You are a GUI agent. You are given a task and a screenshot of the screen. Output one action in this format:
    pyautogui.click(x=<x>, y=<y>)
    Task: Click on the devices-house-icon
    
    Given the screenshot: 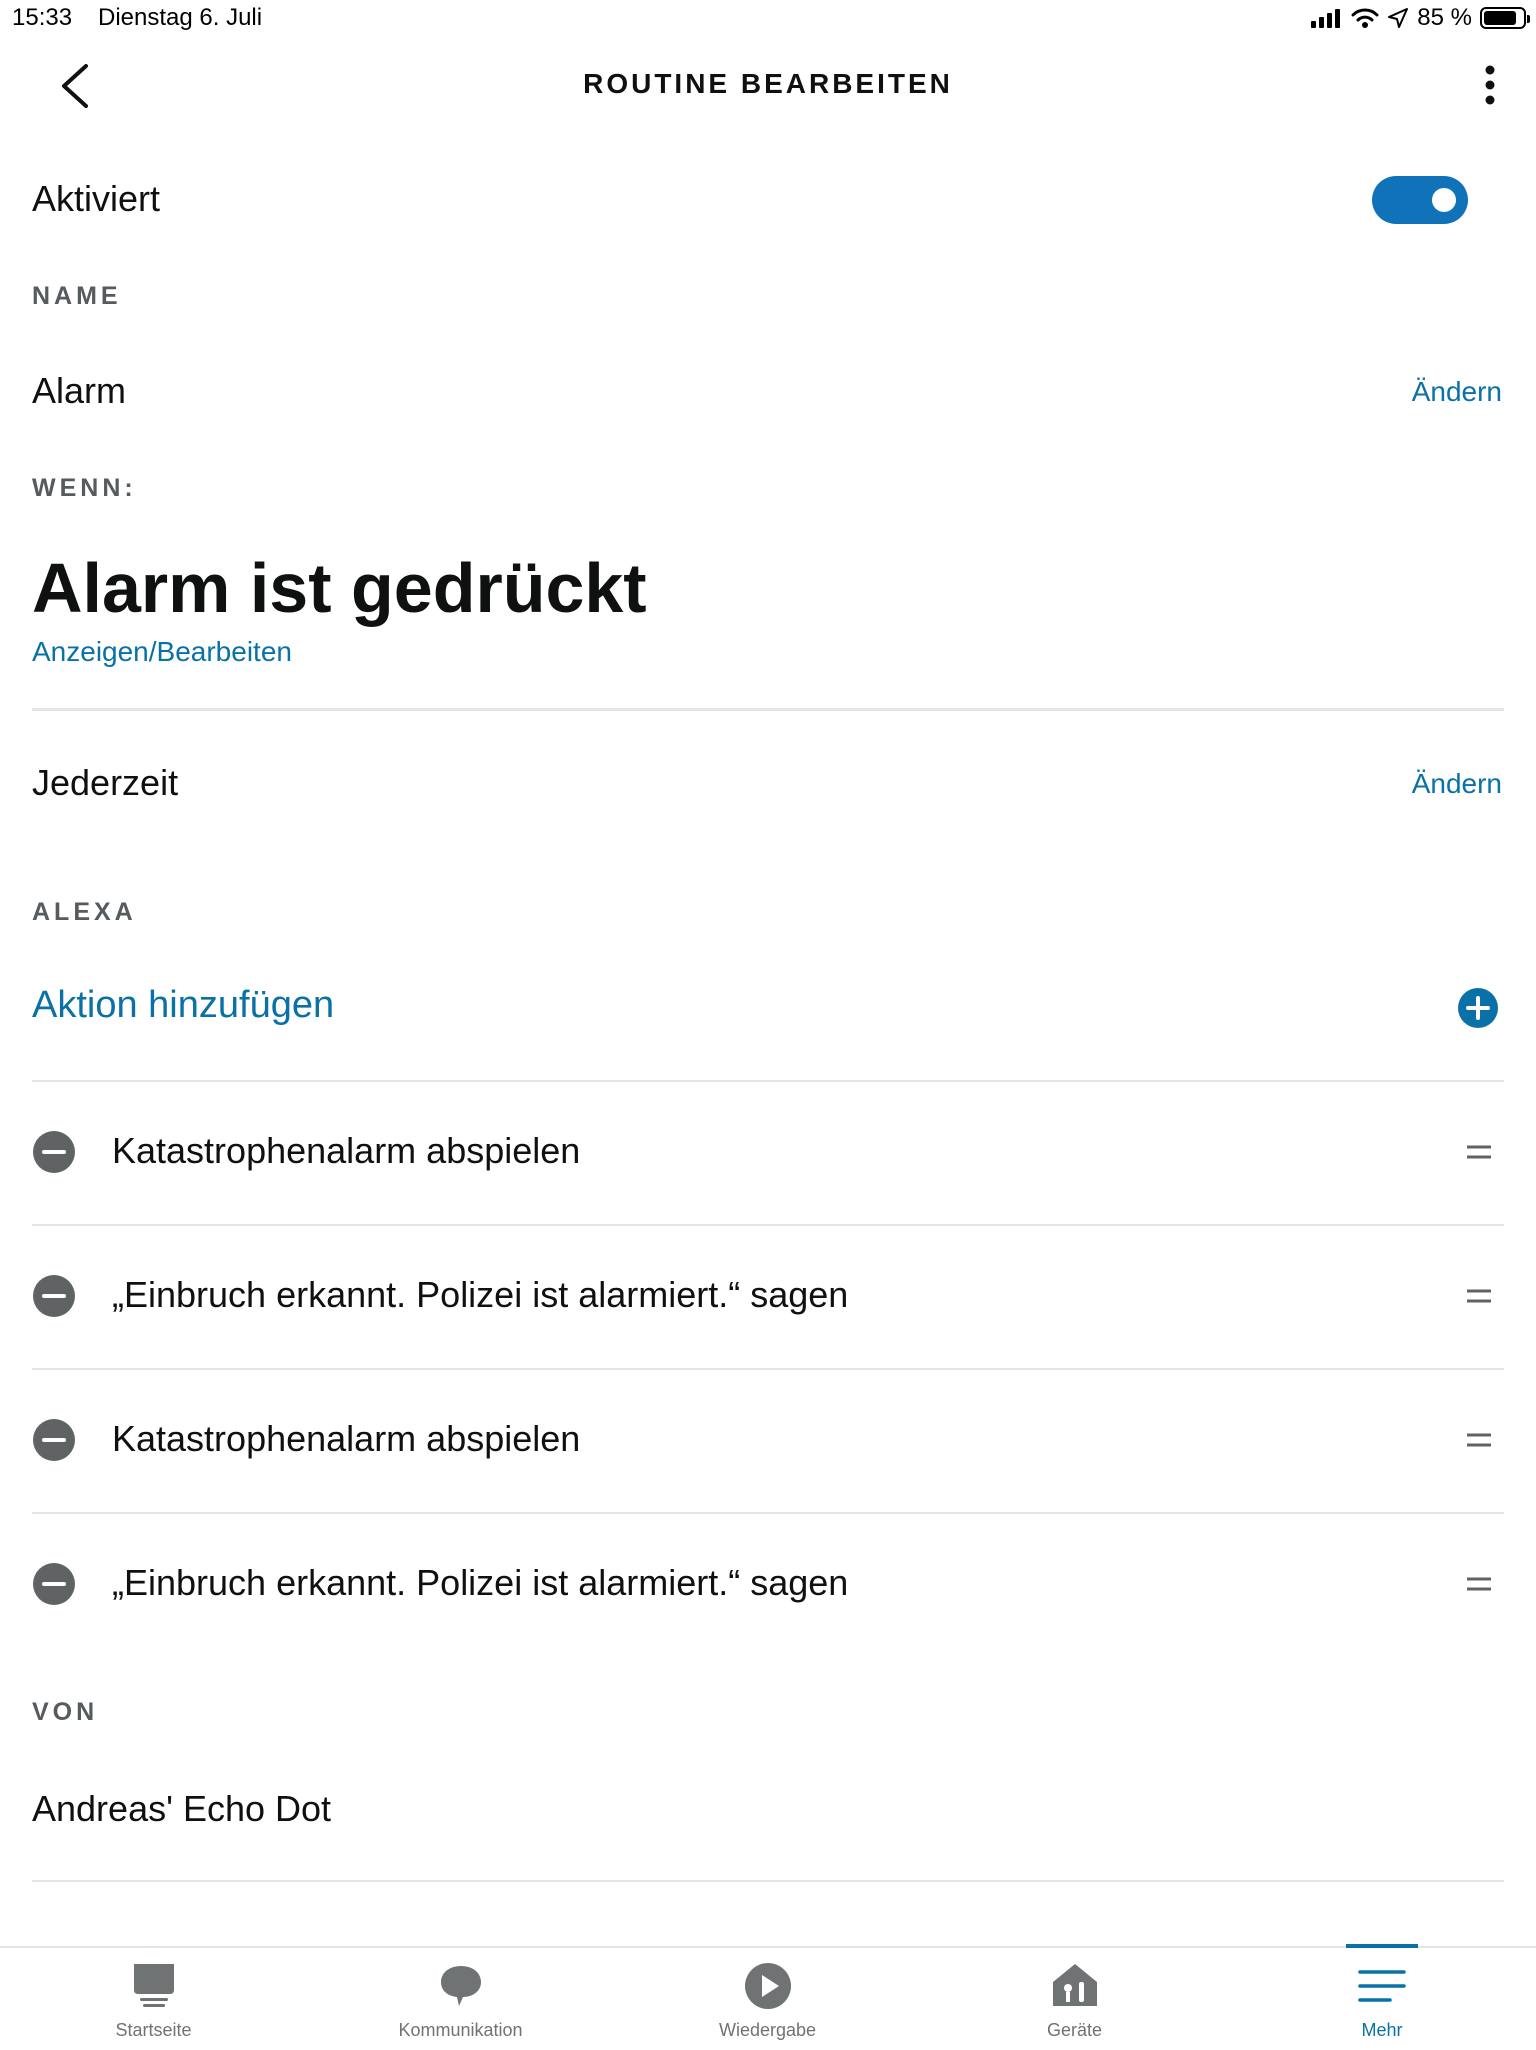 What is the action you would take?
    pyautogui.click(x=1074, y=1985)
    